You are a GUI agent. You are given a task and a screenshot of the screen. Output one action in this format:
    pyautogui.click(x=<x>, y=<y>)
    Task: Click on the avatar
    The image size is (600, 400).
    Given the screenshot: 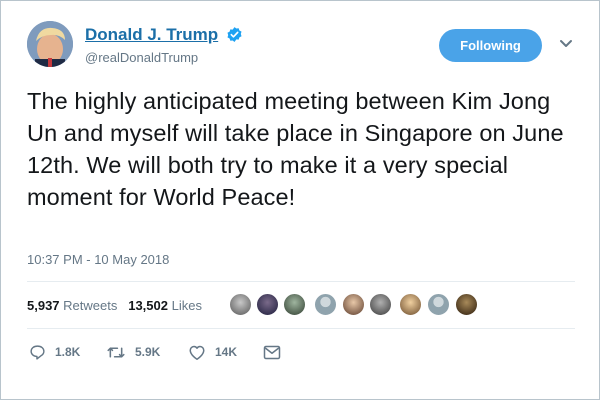 What is the action you would take?
    pyautogui.click(x=50, y=44)
    